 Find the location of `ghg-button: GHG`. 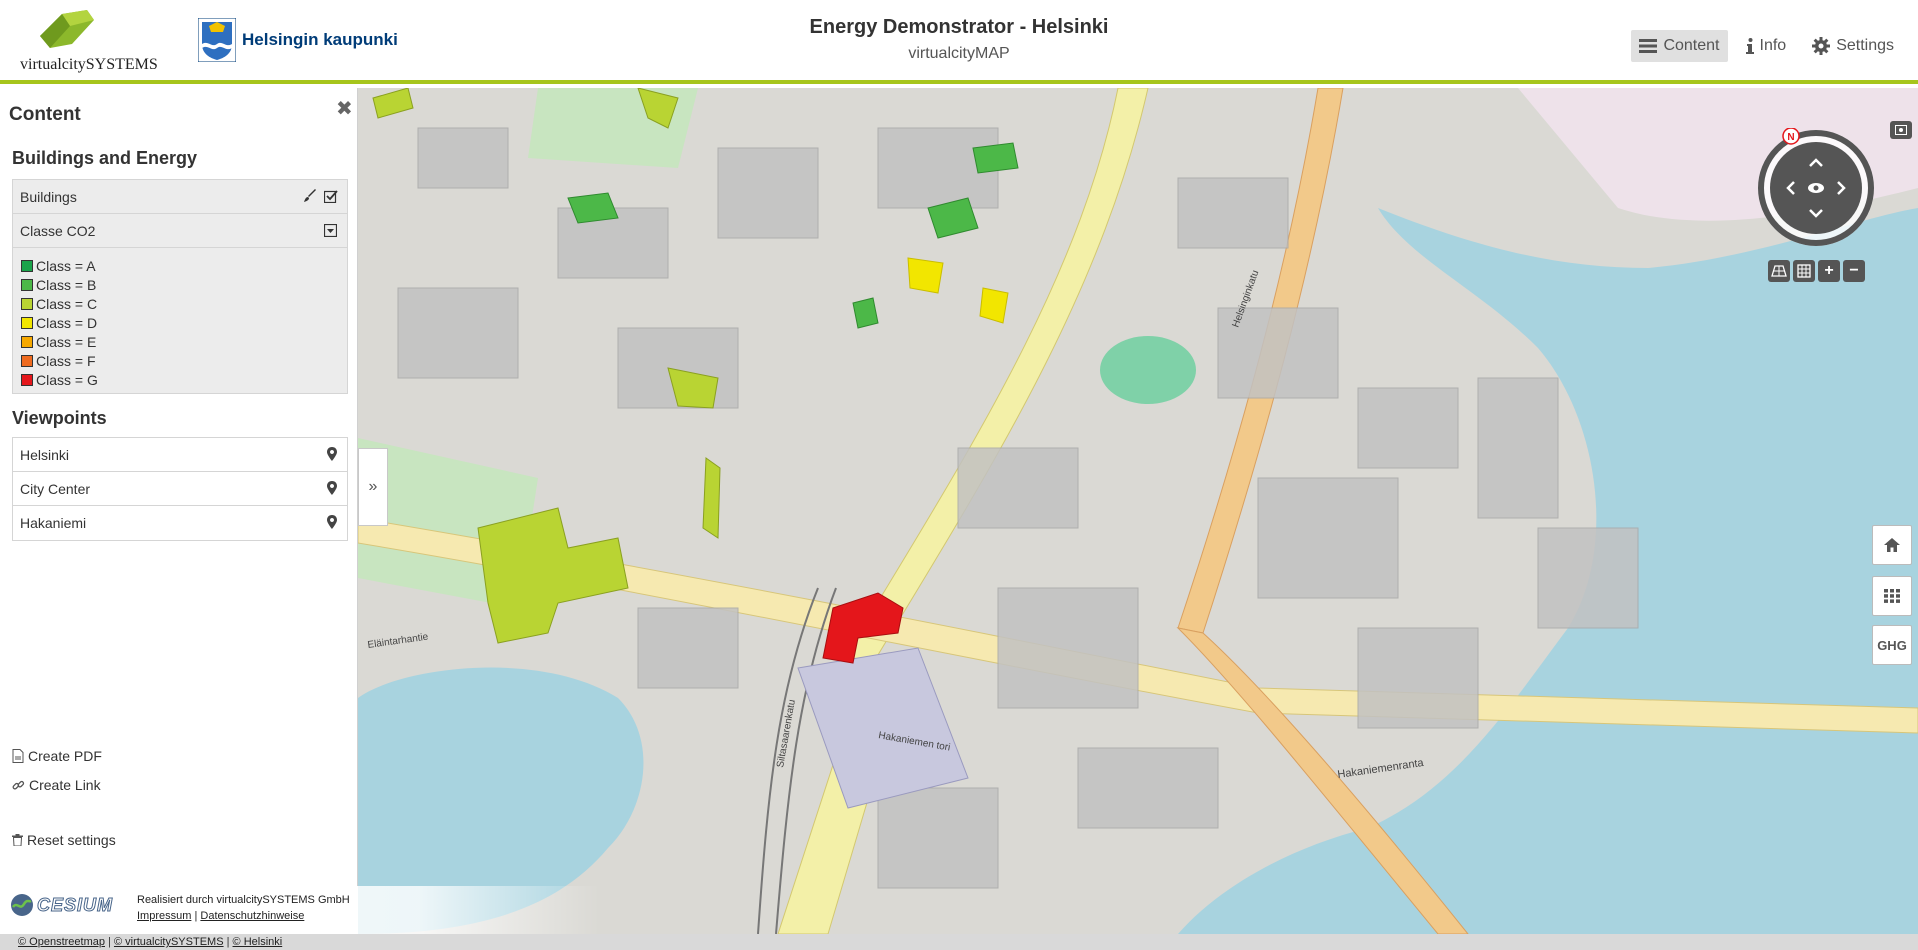

ghg-button: GHG is located at coordinates (1892, 645).